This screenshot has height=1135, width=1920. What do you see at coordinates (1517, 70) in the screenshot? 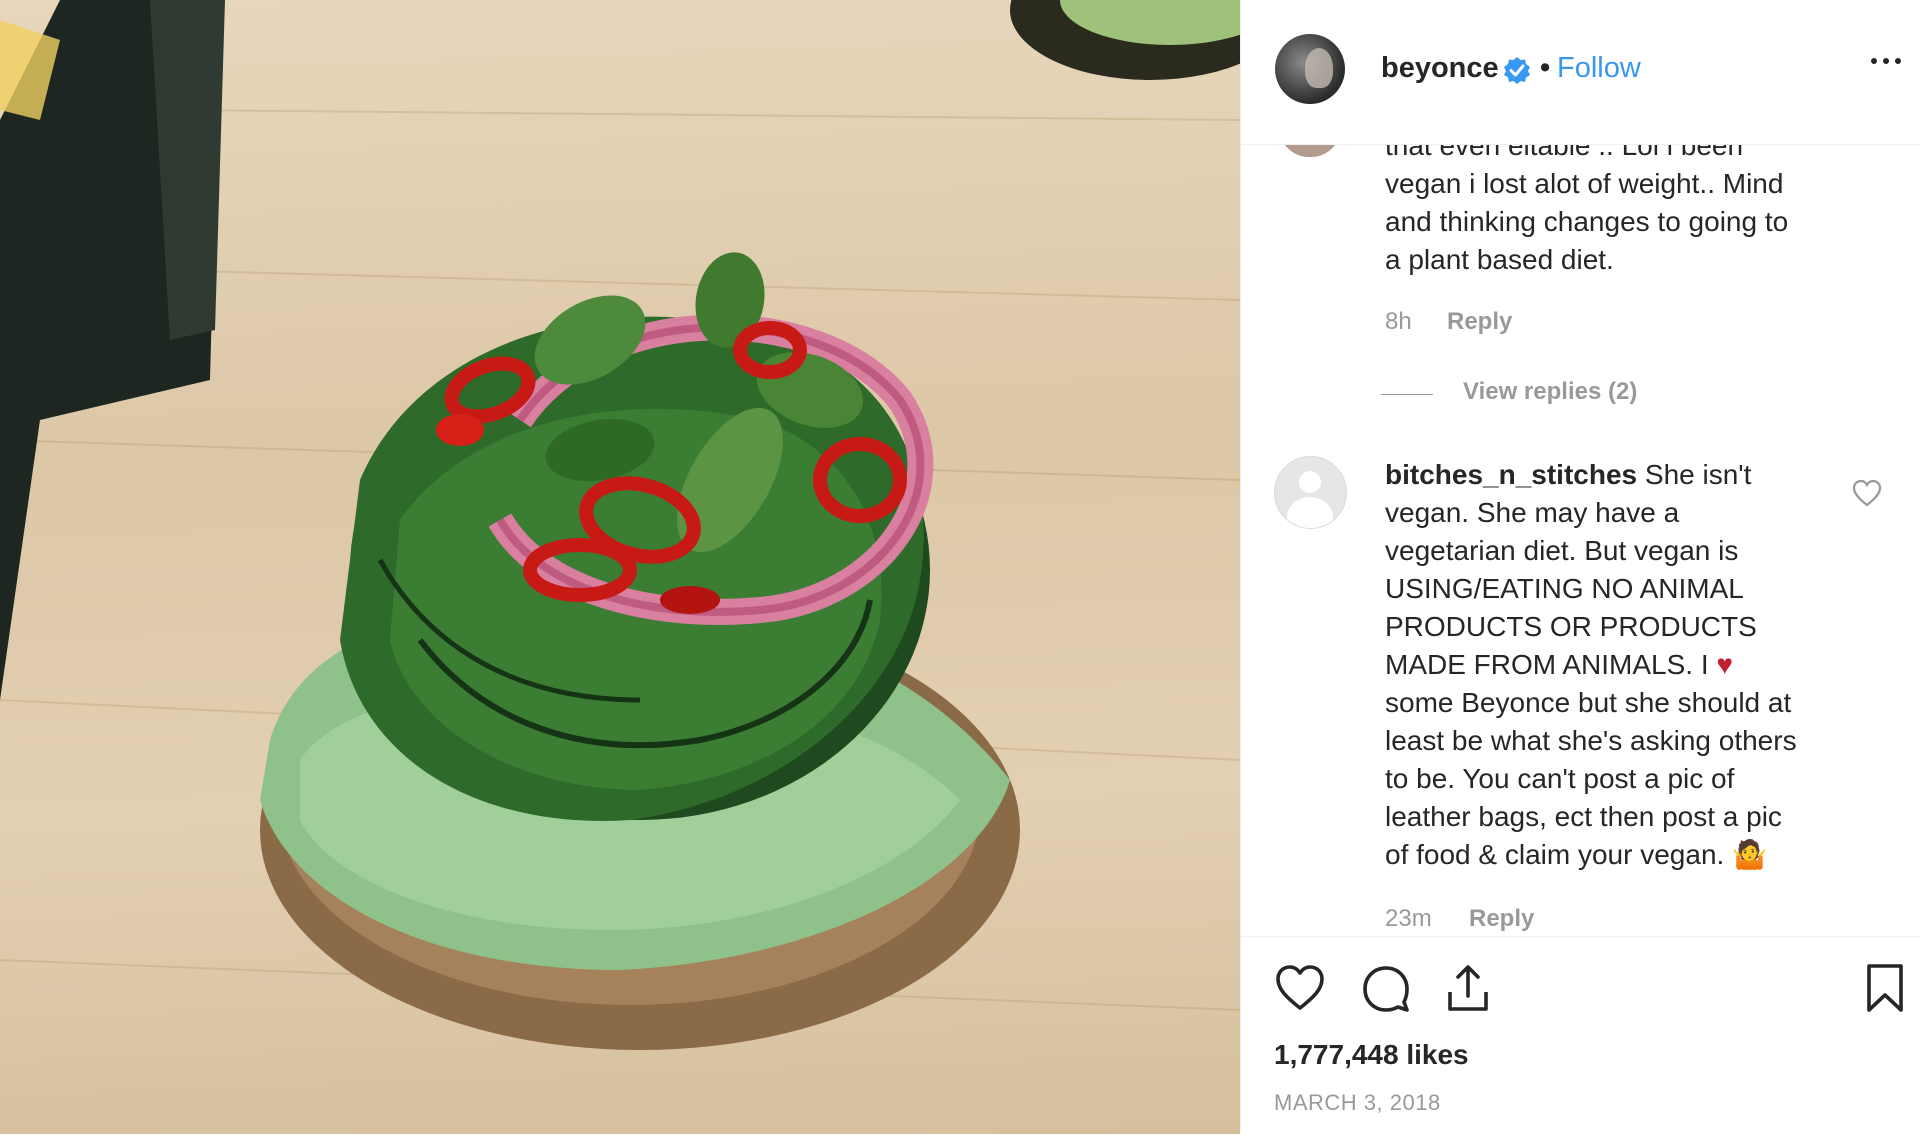
I see `verified-badge-icon` at bounding box center [1517, 70].